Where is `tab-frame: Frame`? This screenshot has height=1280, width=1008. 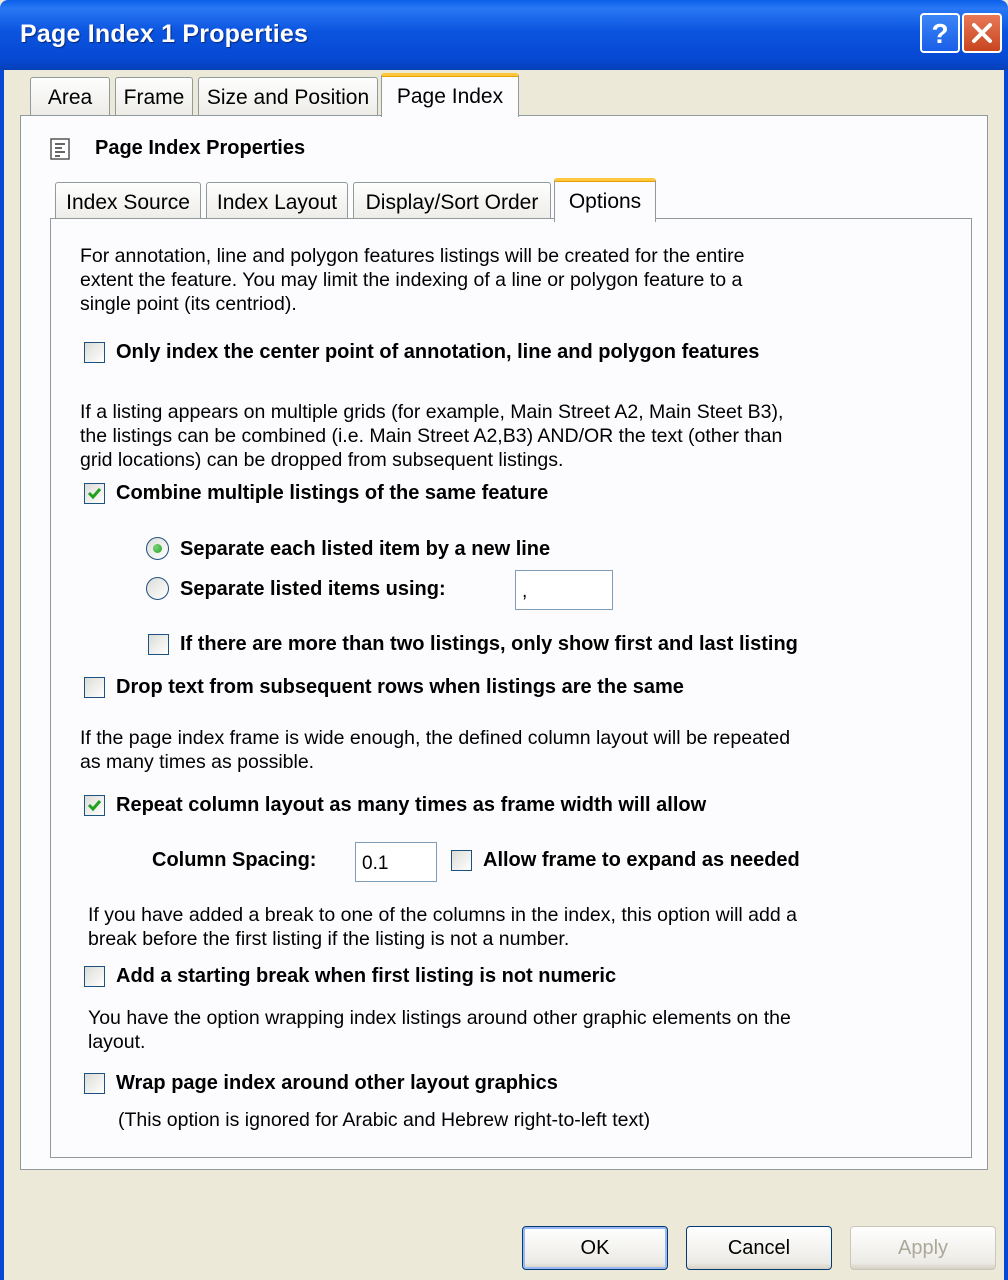 tab-frame: Frame is located at coordinates (154, 97).